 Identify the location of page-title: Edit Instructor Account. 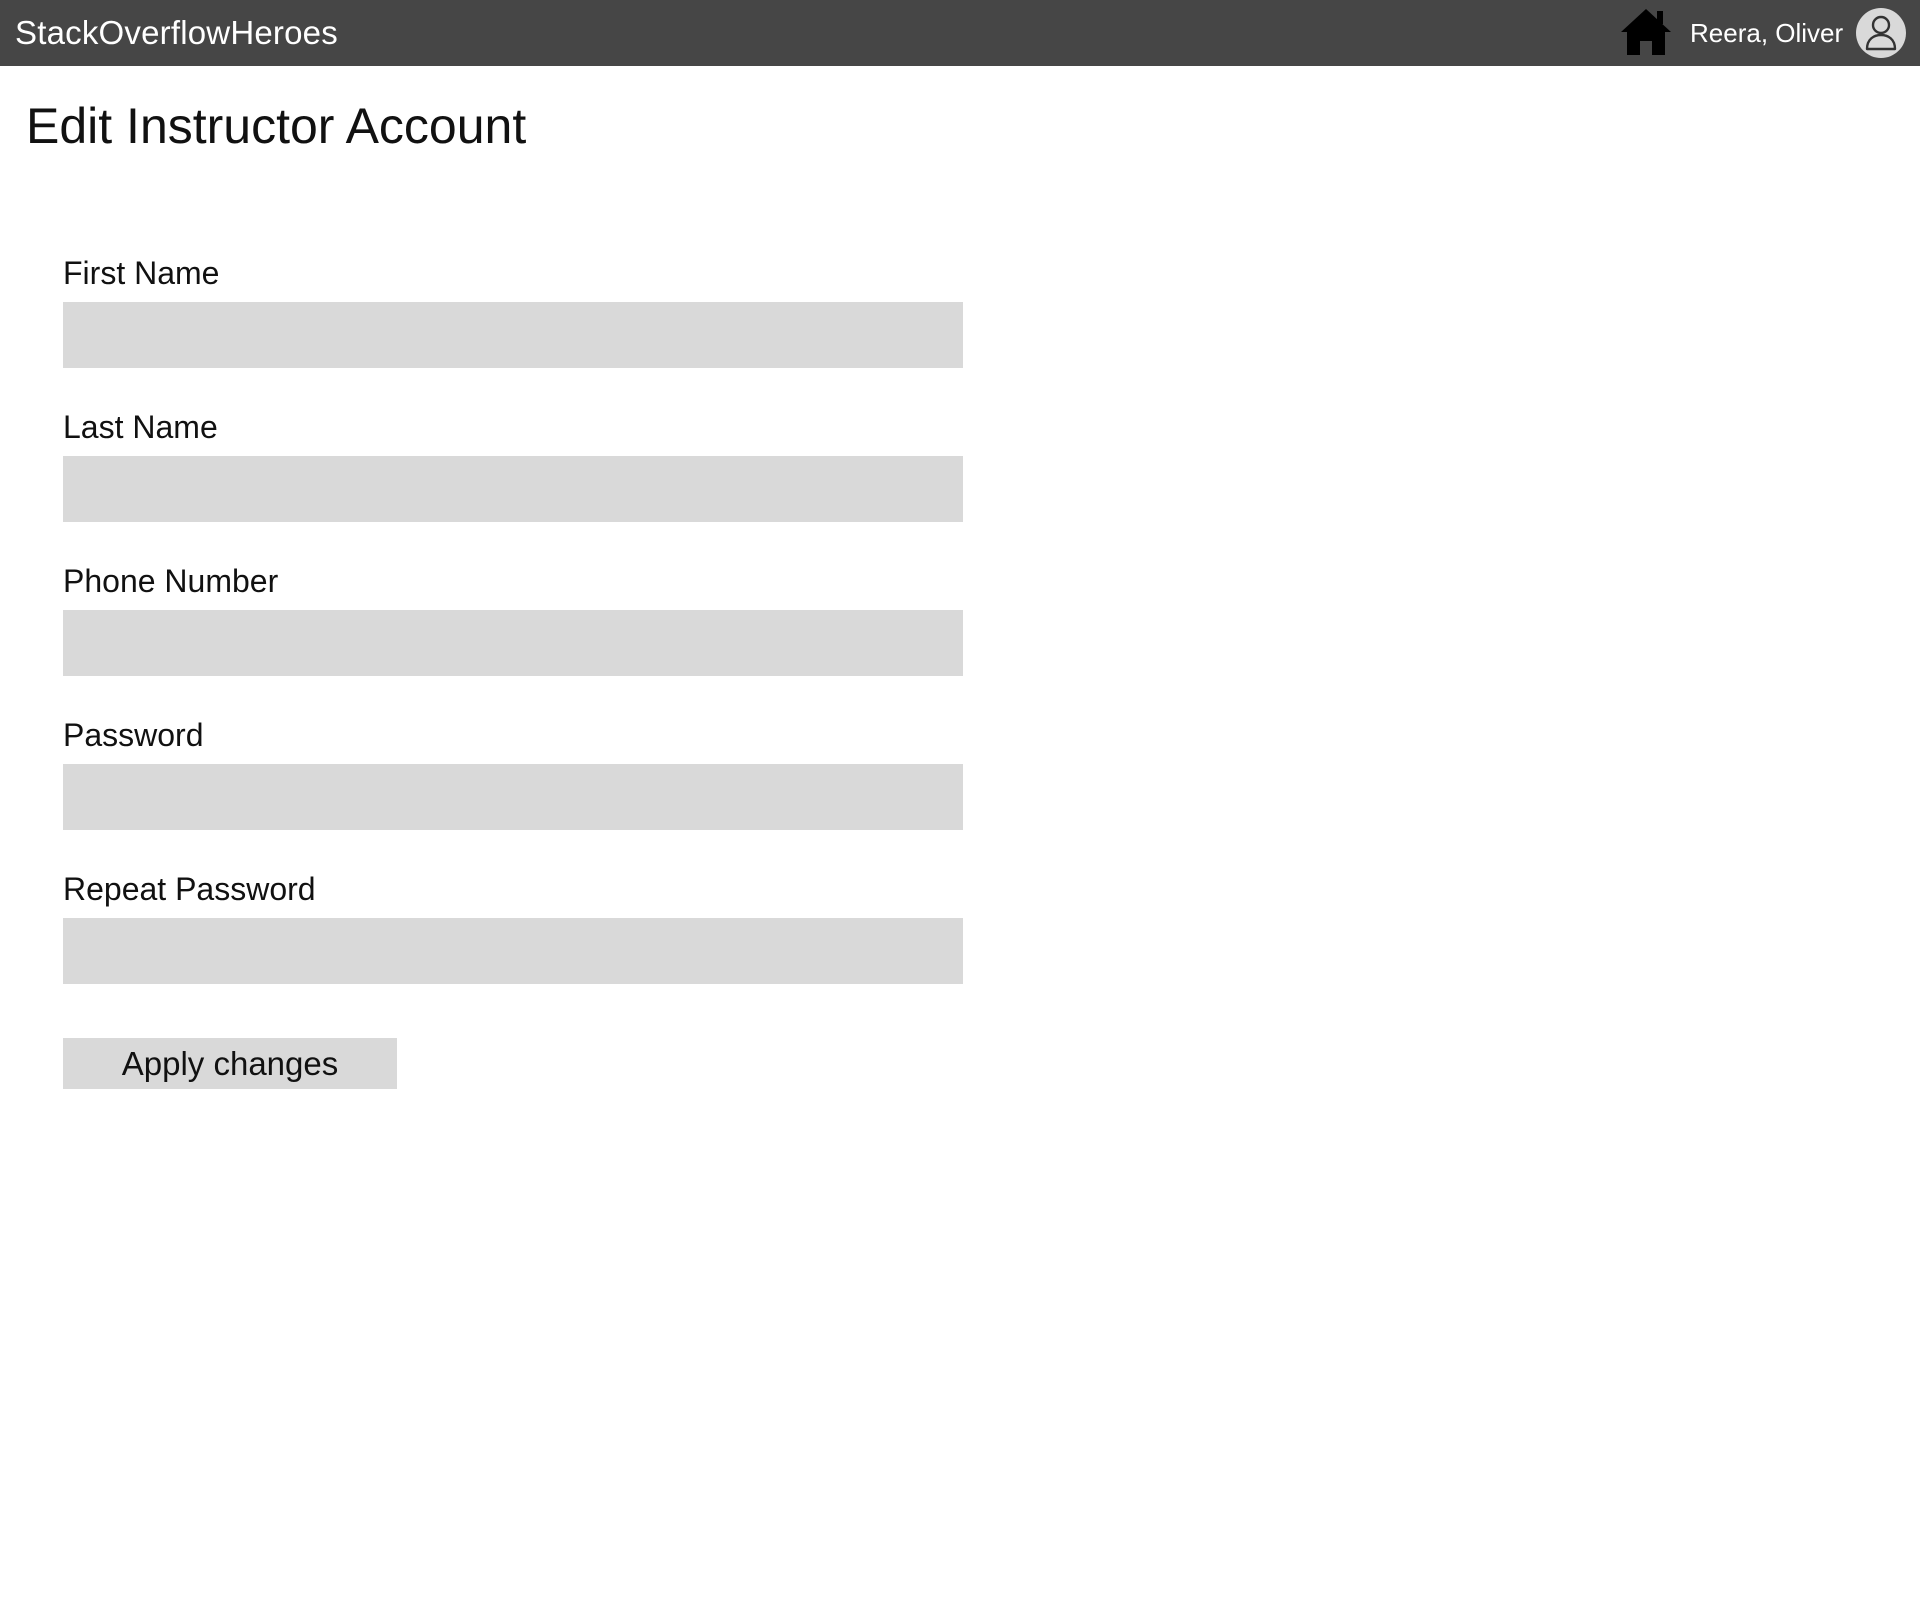
(276, 126).